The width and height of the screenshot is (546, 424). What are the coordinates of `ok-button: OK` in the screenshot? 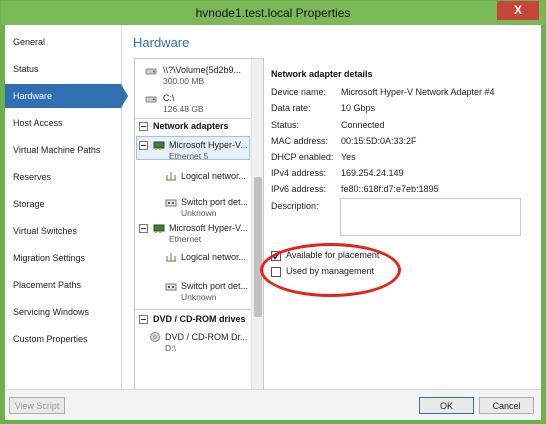 It's located at (446, 405).